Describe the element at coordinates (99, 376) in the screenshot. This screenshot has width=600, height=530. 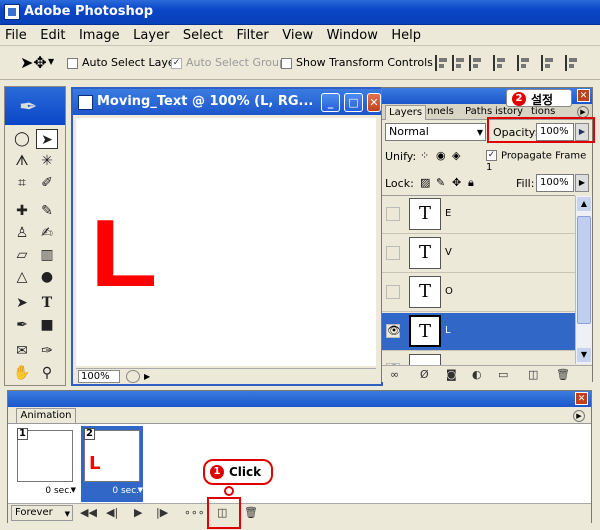
I see `zoom-field: 100%` at that location.